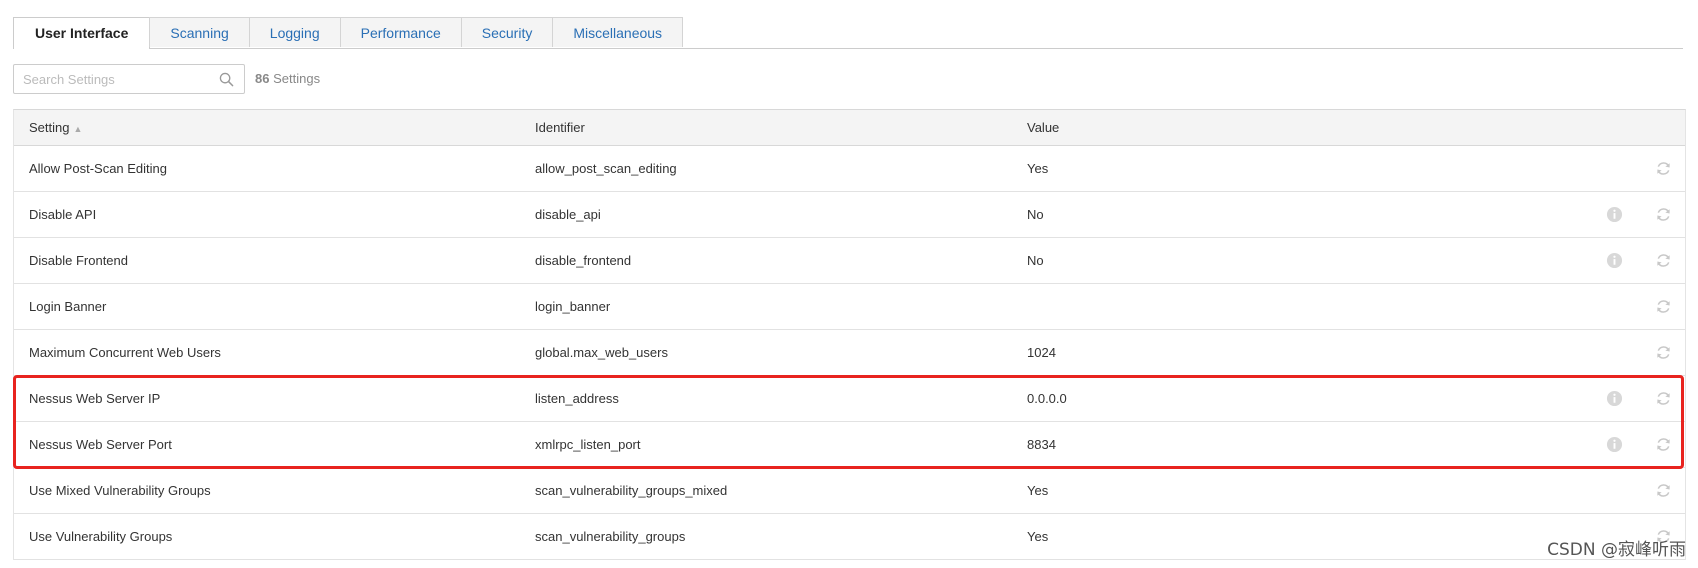  What do you see at coordinates (262, 78) in the screenshot?
I see `settings-count-number: 86` at bounding box center [262, 78].